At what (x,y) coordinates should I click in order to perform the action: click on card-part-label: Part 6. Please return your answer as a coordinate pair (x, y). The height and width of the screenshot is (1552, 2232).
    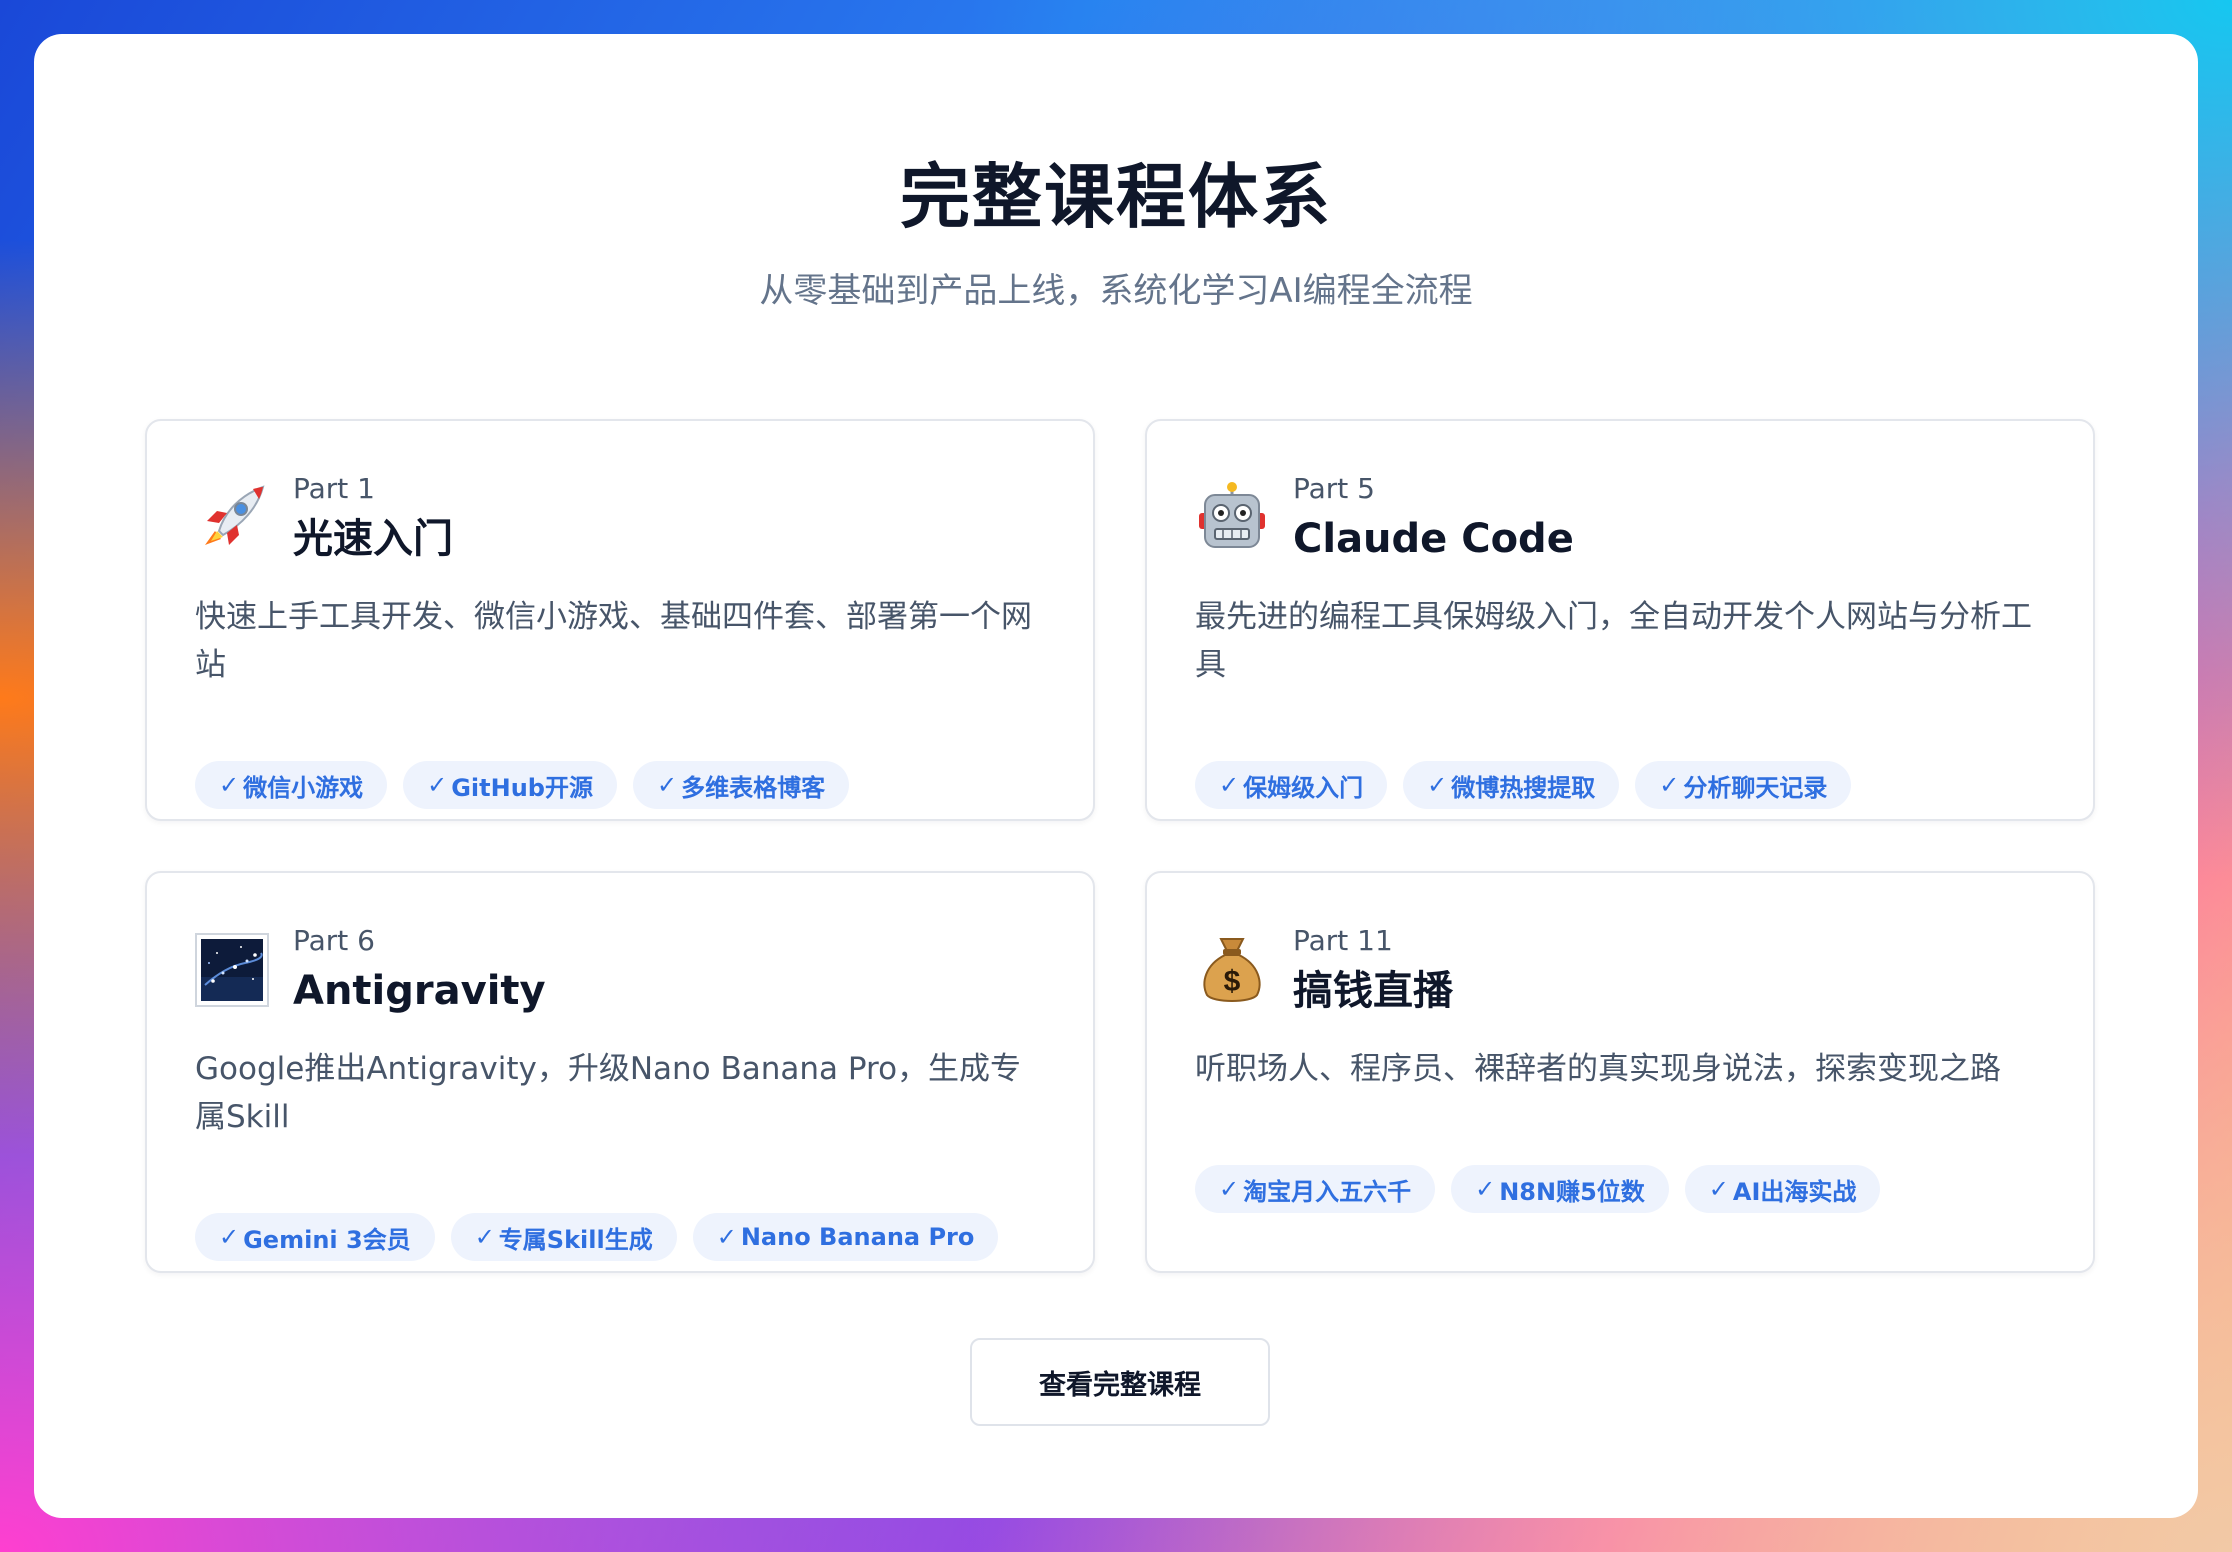
    Looking at the image, I should click on (334, 940).